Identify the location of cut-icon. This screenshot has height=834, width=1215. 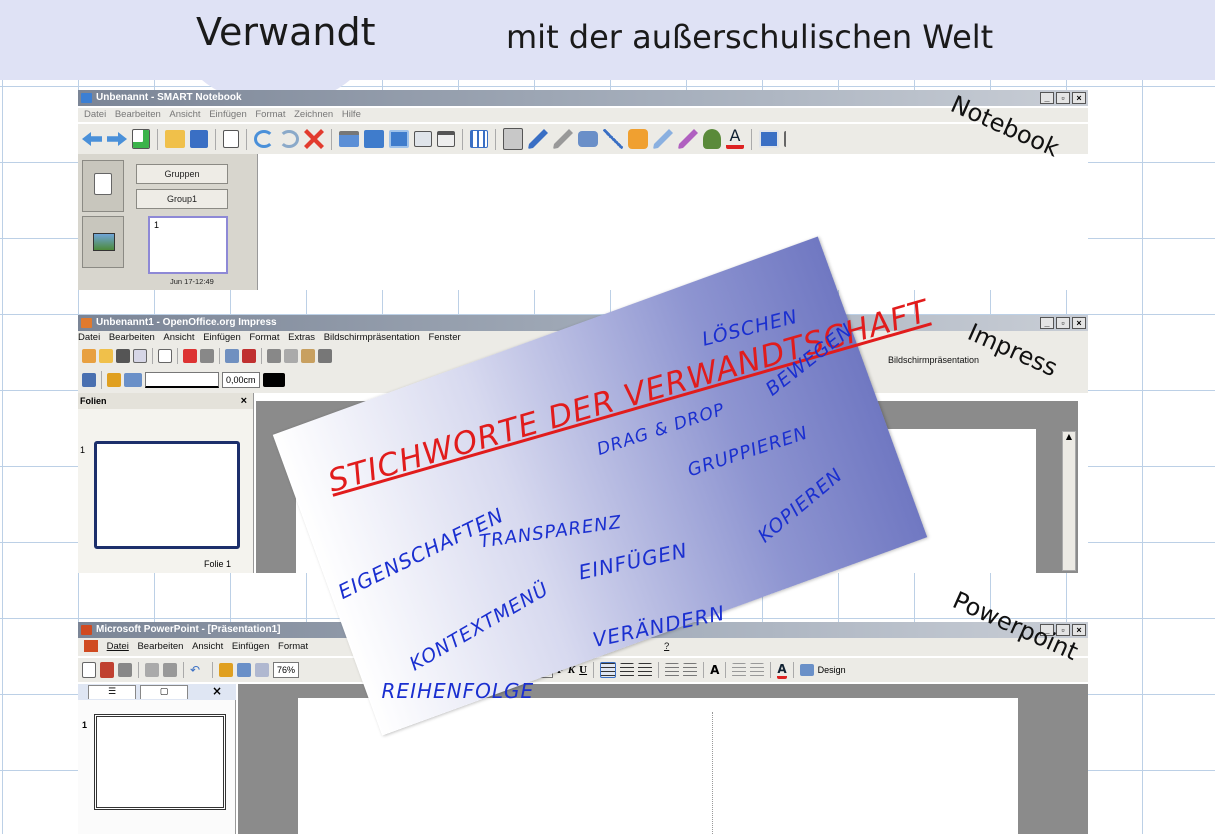
(274, 356).